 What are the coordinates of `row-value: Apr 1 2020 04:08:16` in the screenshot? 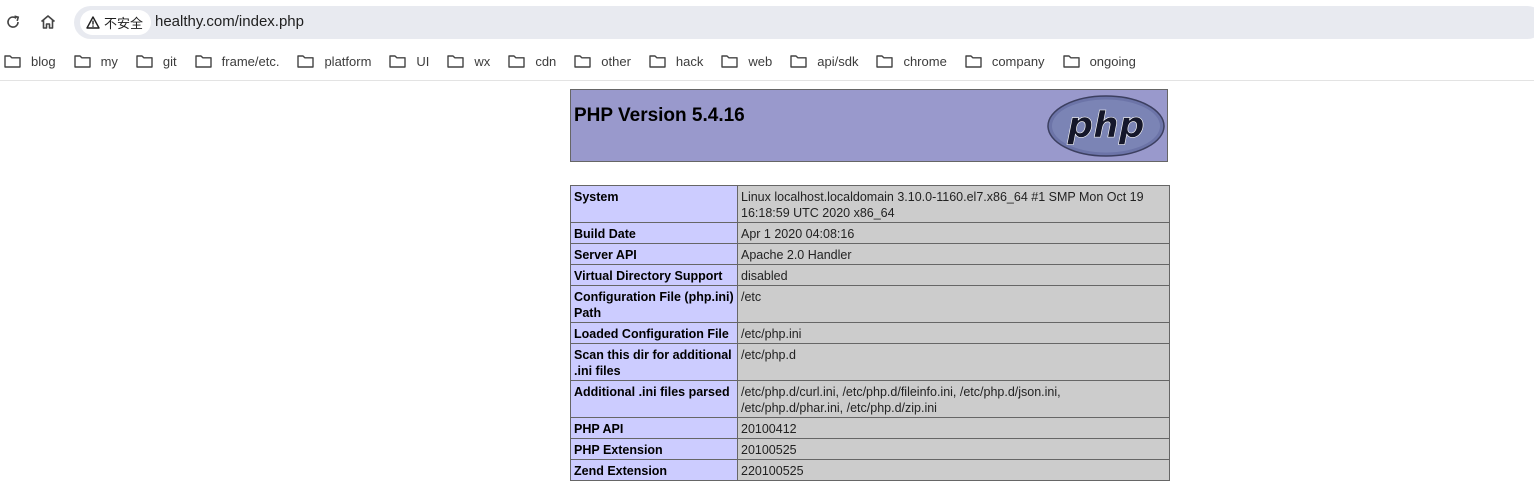 It's located at (953, 233).